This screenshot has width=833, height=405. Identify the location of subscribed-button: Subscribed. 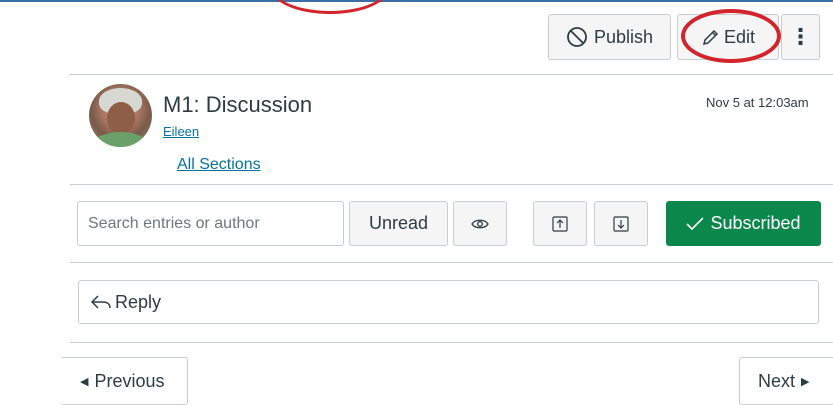
(743, 223).